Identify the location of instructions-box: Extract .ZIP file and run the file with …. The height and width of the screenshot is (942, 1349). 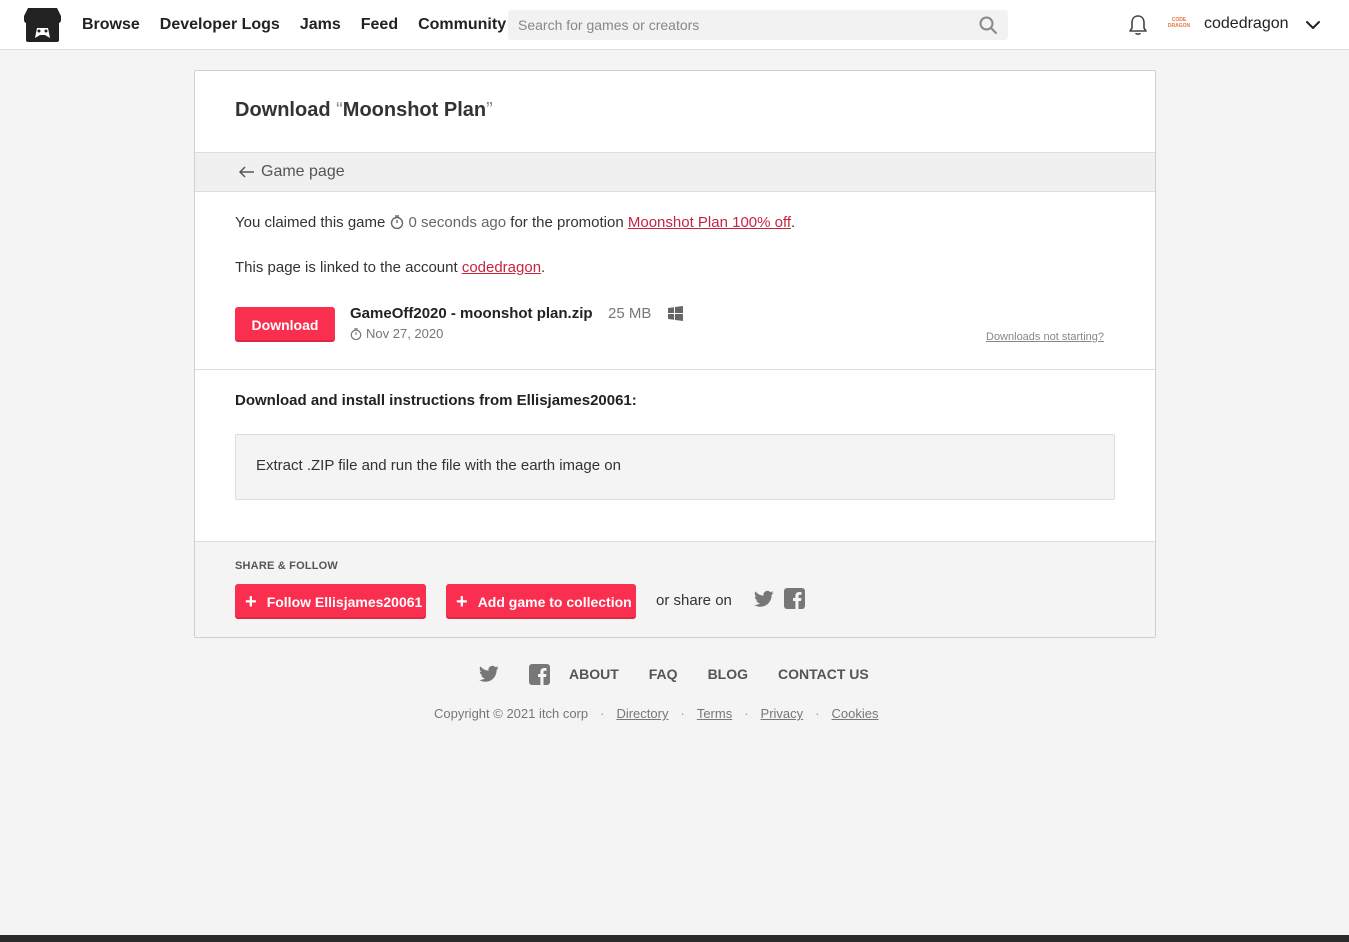
(675, 467).